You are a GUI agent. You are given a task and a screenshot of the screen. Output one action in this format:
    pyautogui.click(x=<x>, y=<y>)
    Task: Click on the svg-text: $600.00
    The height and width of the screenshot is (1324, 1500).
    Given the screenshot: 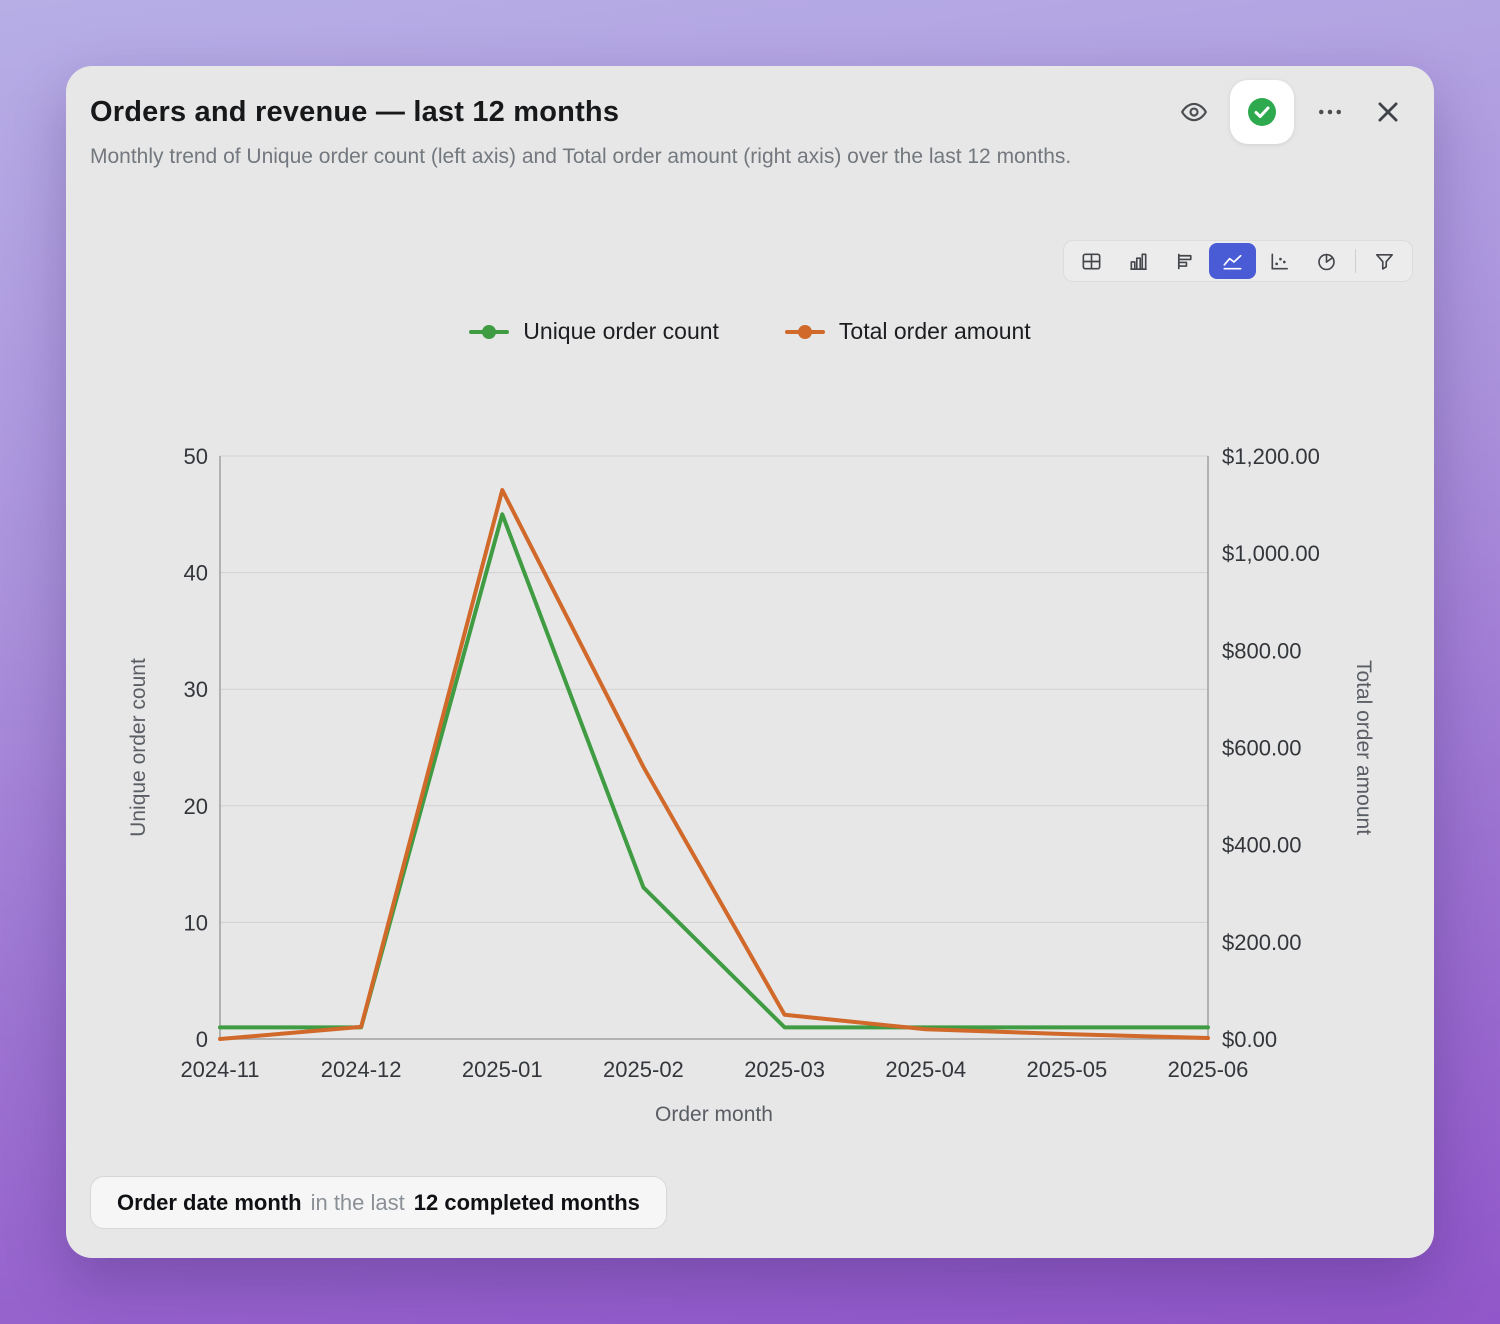 What is the action you would take?
    pyautogui.click(x=1262, y=748)
    